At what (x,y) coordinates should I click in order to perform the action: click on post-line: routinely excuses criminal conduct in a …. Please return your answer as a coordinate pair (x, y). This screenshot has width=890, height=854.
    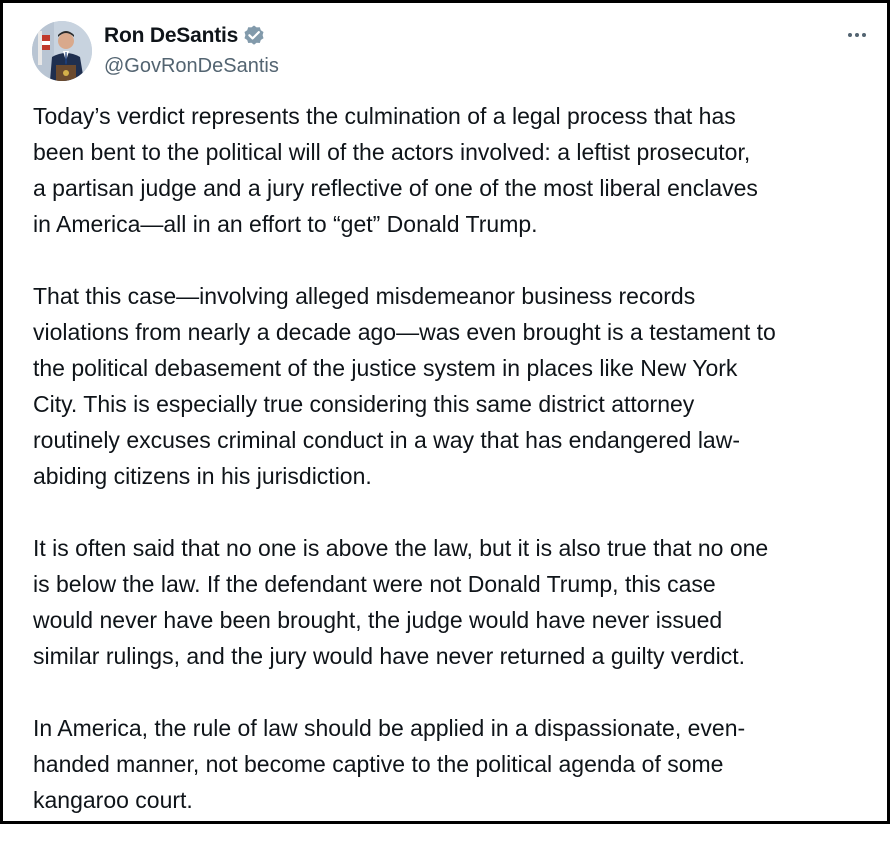
    Looking at the image, I should click on (386, 440).